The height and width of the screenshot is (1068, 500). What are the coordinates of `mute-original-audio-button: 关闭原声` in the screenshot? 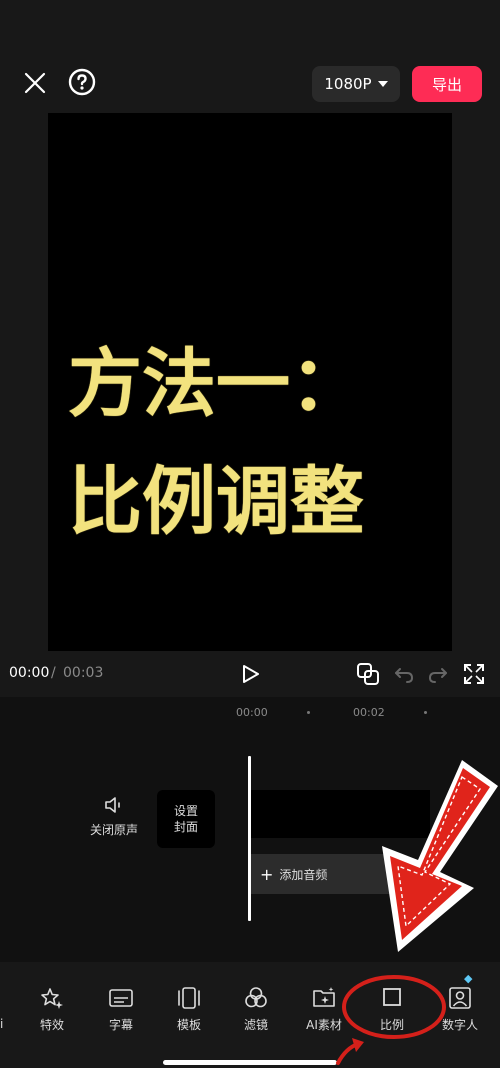 It's located at (114, 818).